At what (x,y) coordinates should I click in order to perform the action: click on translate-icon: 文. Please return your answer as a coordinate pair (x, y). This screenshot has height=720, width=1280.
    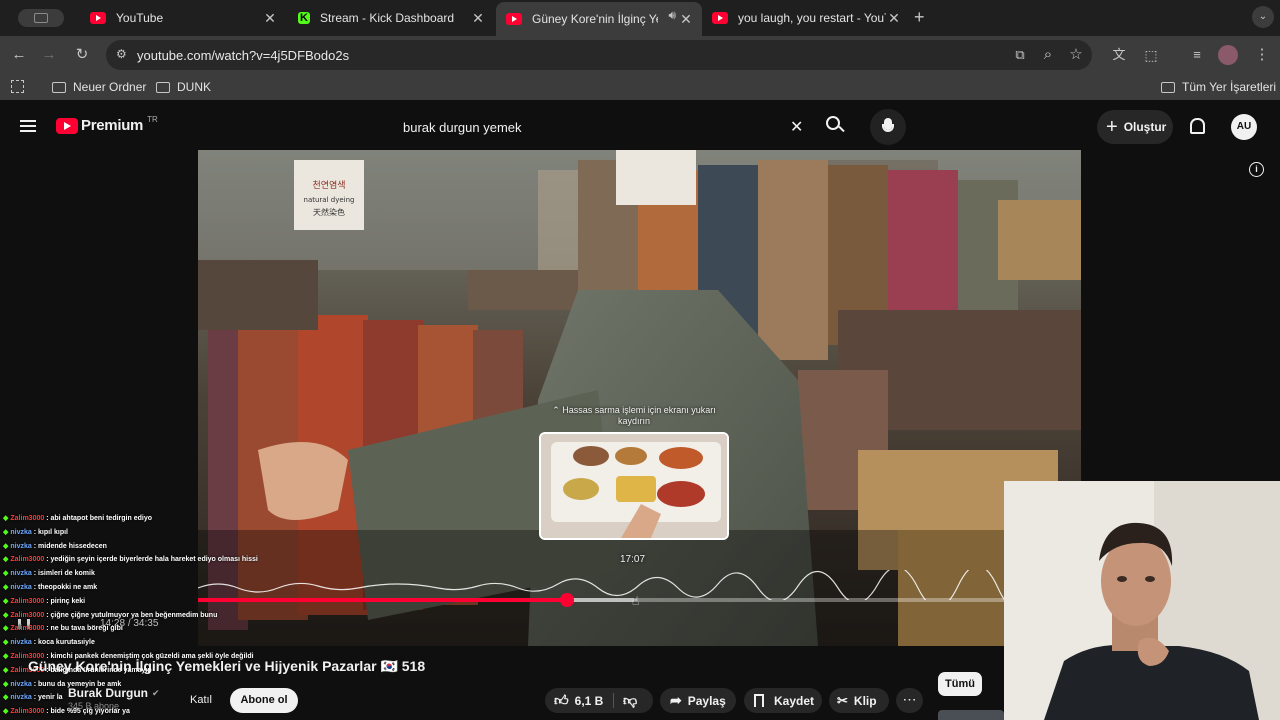
    Looking at the image, I should click on (1119, 55).